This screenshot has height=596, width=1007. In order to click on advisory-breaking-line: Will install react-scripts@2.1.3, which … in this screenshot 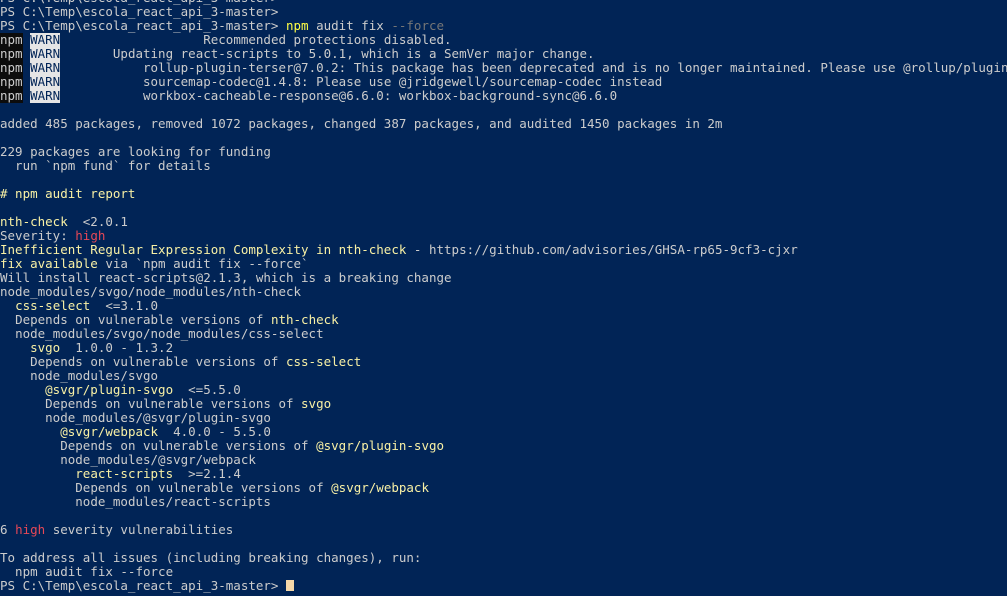, I will do `click(503, 278)`.